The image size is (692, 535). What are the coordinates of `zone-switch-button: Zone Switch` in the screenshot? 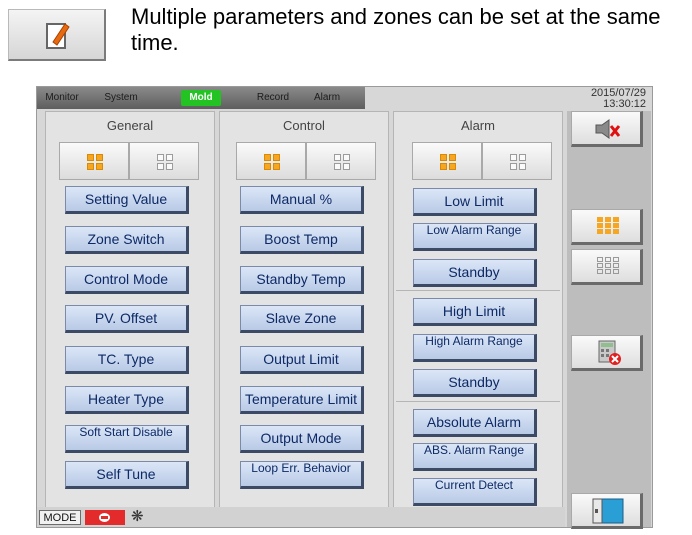 It's located at (127, 240).